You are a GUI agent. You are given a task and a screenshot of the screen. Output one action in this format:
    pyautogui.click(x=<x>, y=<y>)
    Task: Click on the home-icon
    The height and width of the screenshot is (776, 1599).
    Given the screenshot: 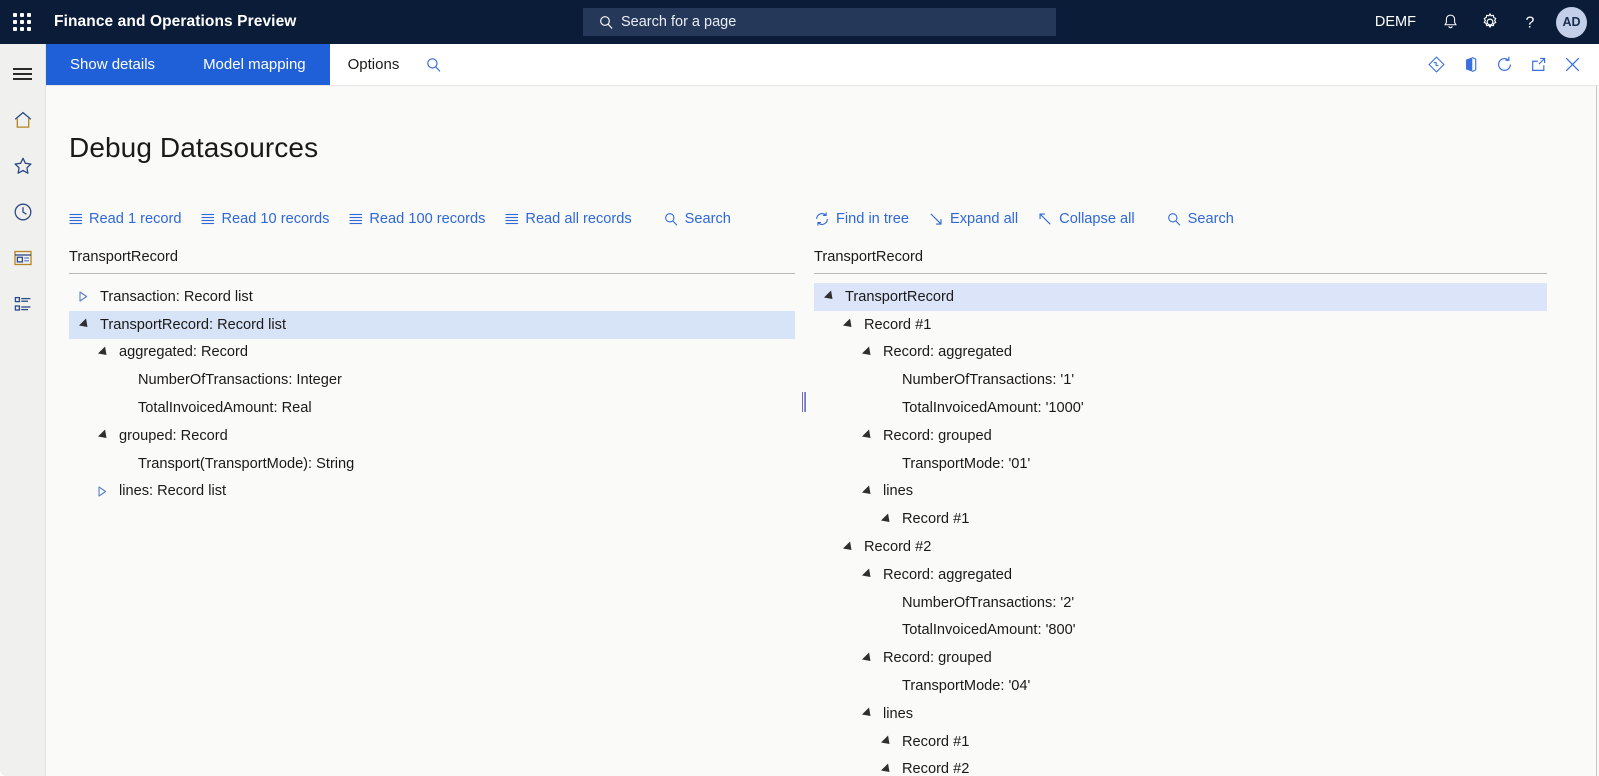 What is the action you would take?
    pyautogui.click(x=22, y=120)
    